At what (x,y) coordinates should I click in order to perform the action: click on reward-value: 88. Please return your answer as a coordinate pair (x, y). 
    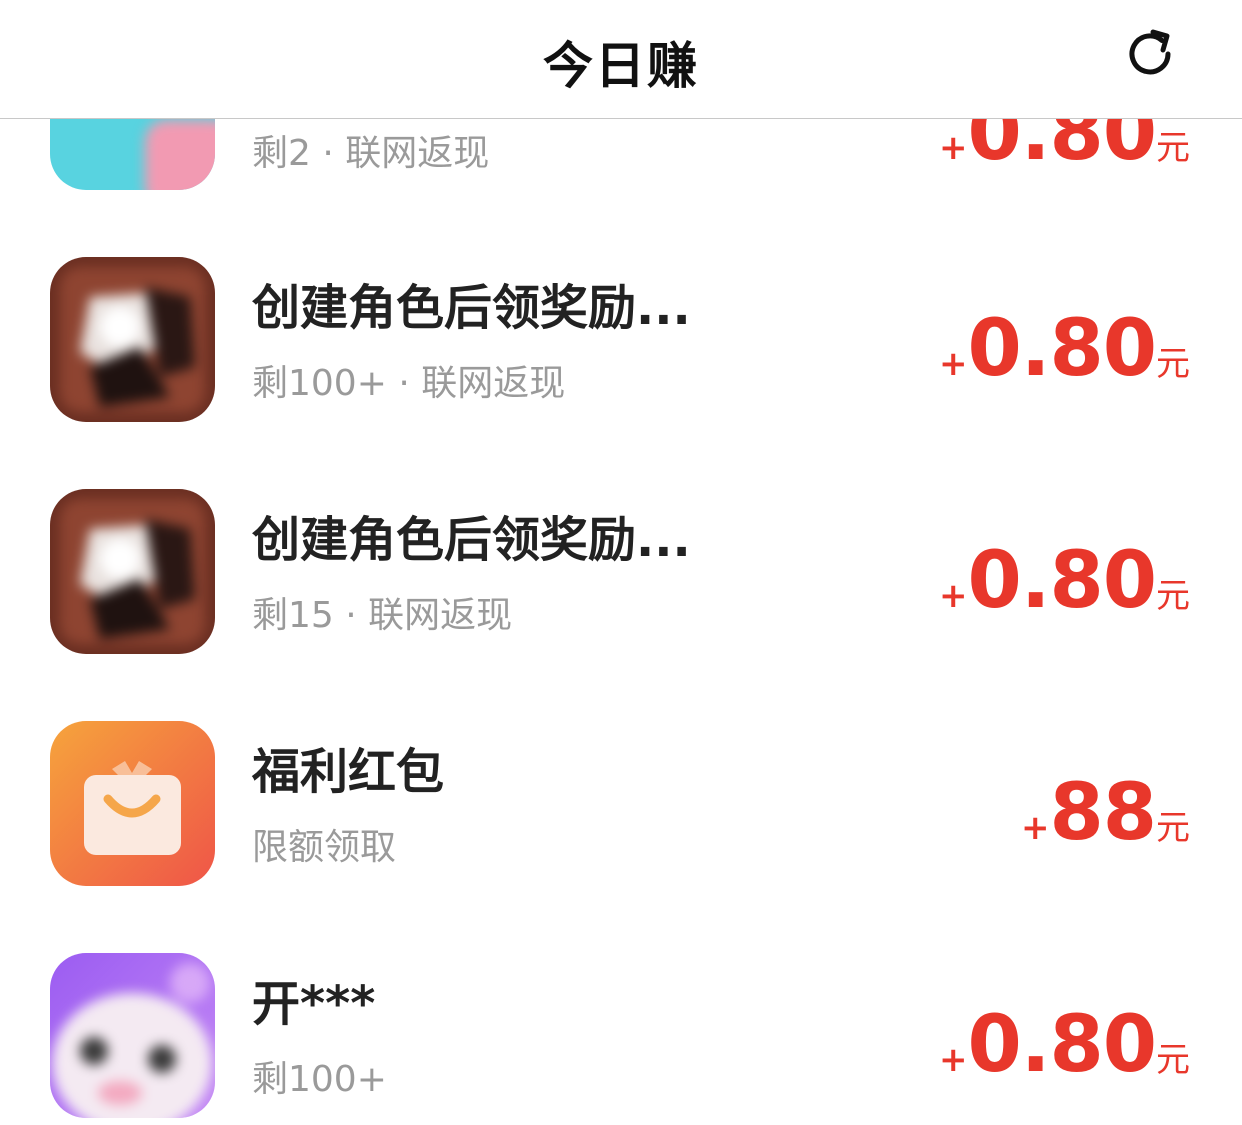
    Looking at the image, I should click on (1103, 813).